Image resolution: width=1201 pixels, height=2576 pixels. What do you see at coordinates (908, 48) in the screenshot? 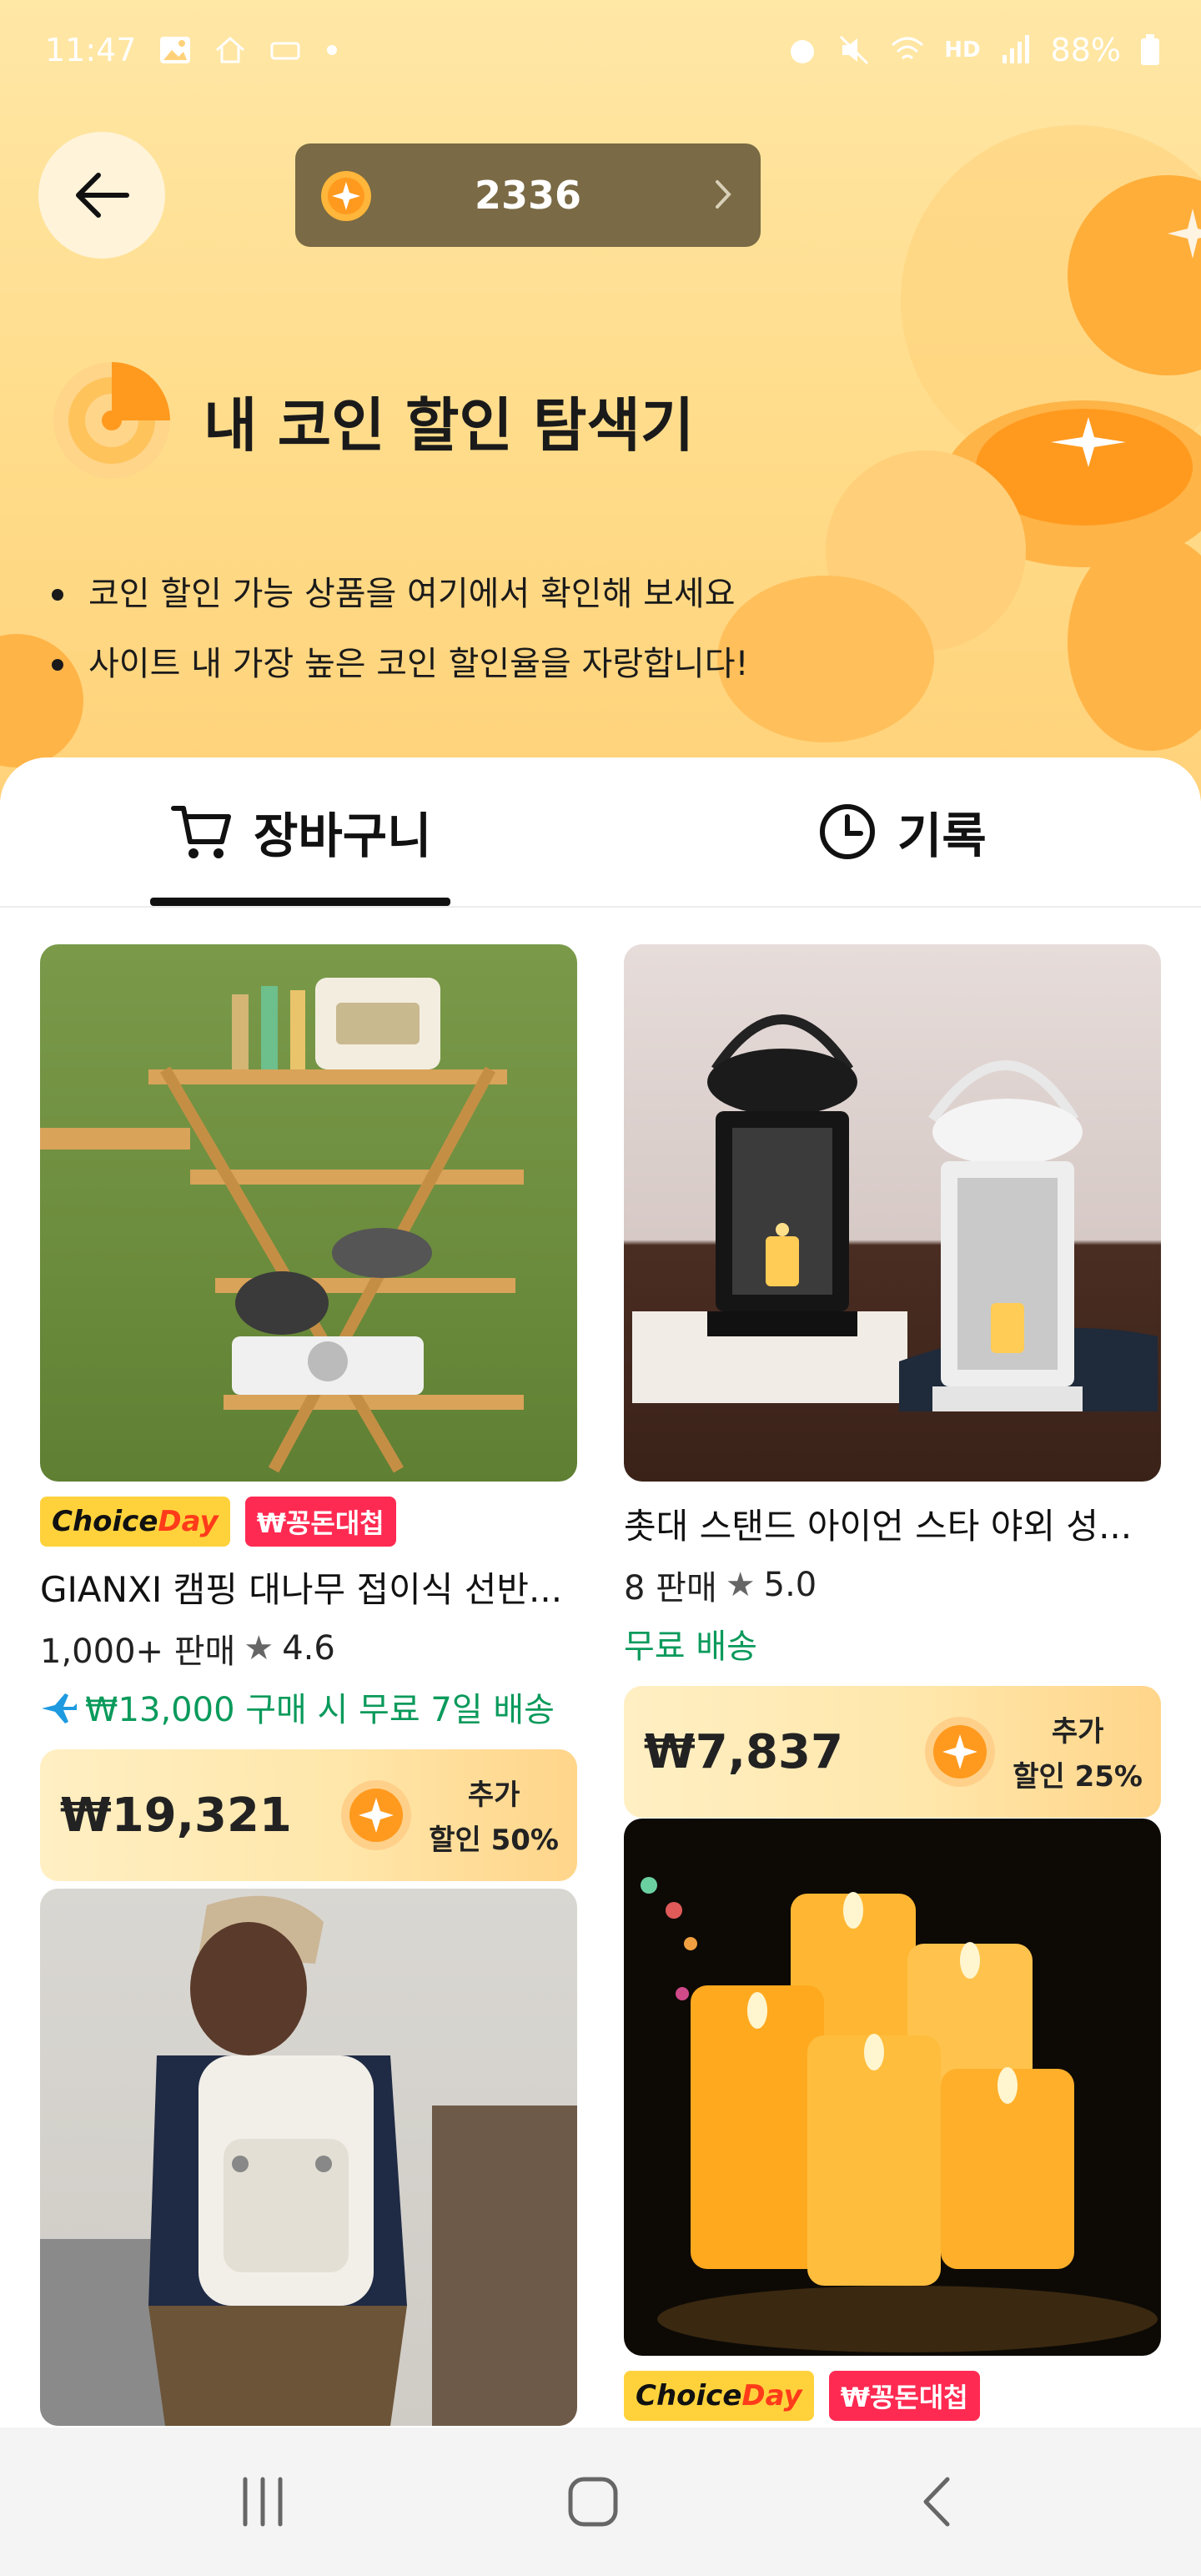
I see `wifi-icon` at bounding box center [908, 48].